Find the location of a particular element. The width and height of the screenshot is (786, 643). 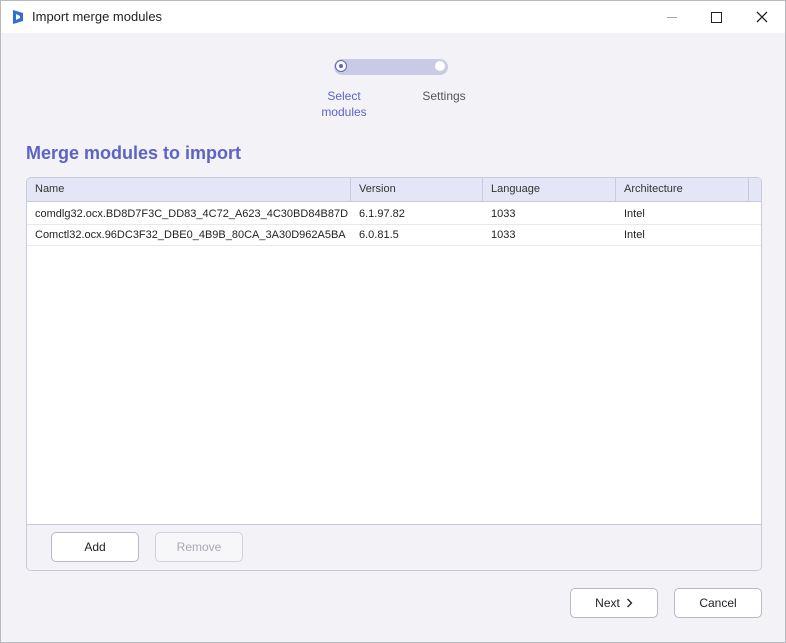

section-title: Merge modules to import is located at coordinates (134, 153).